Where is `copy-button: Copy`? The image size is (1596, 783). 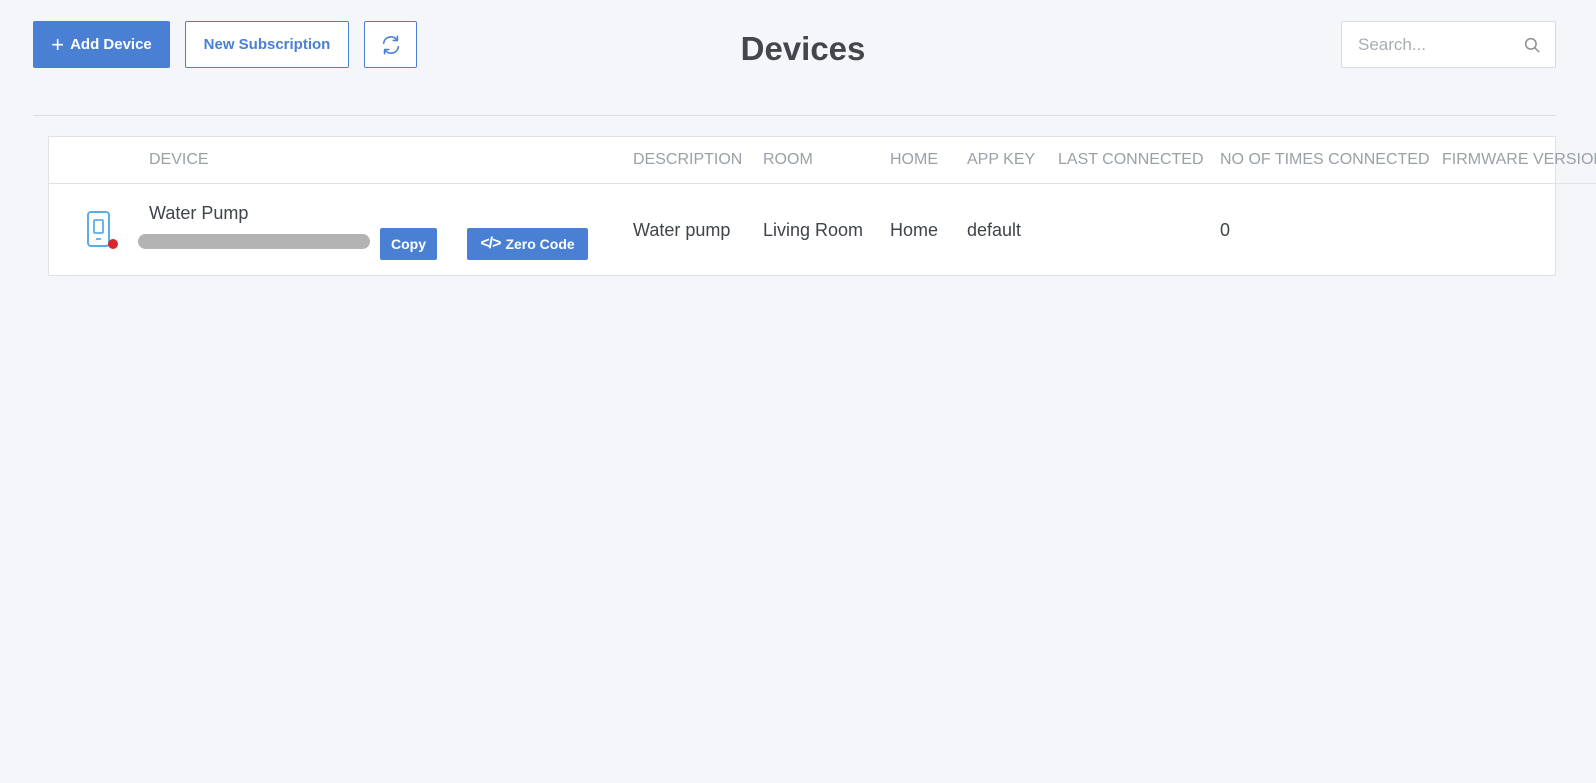
copy-button: Copy is located at coordinates (408, 244).